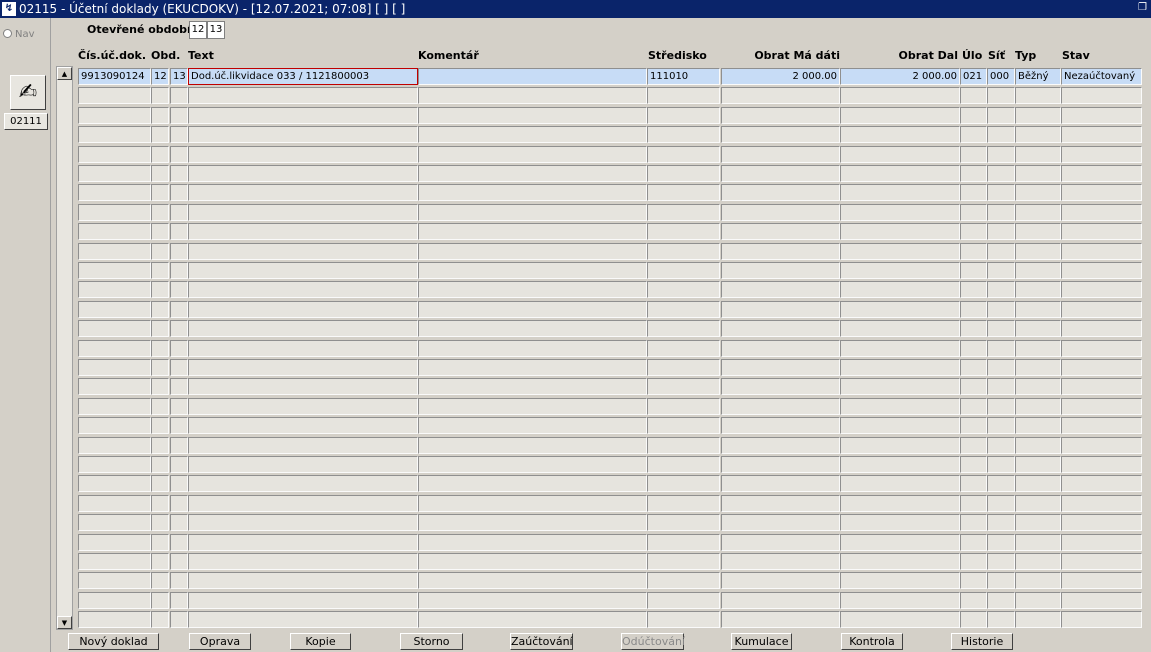  Describe the element at coordinates (431, 641) in the screenshot. I see `cancel-storno-button: Storno` at that location.